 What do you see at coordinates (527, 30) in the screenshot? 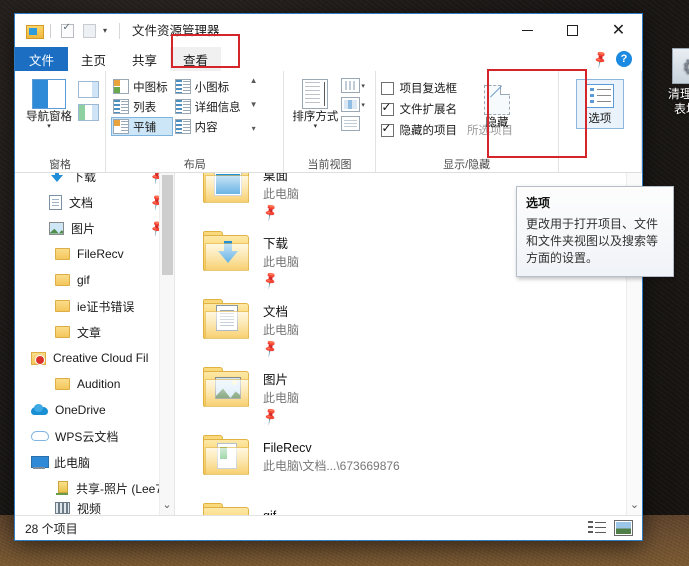
I see `minimize-button` at bounding box center [527, 30].